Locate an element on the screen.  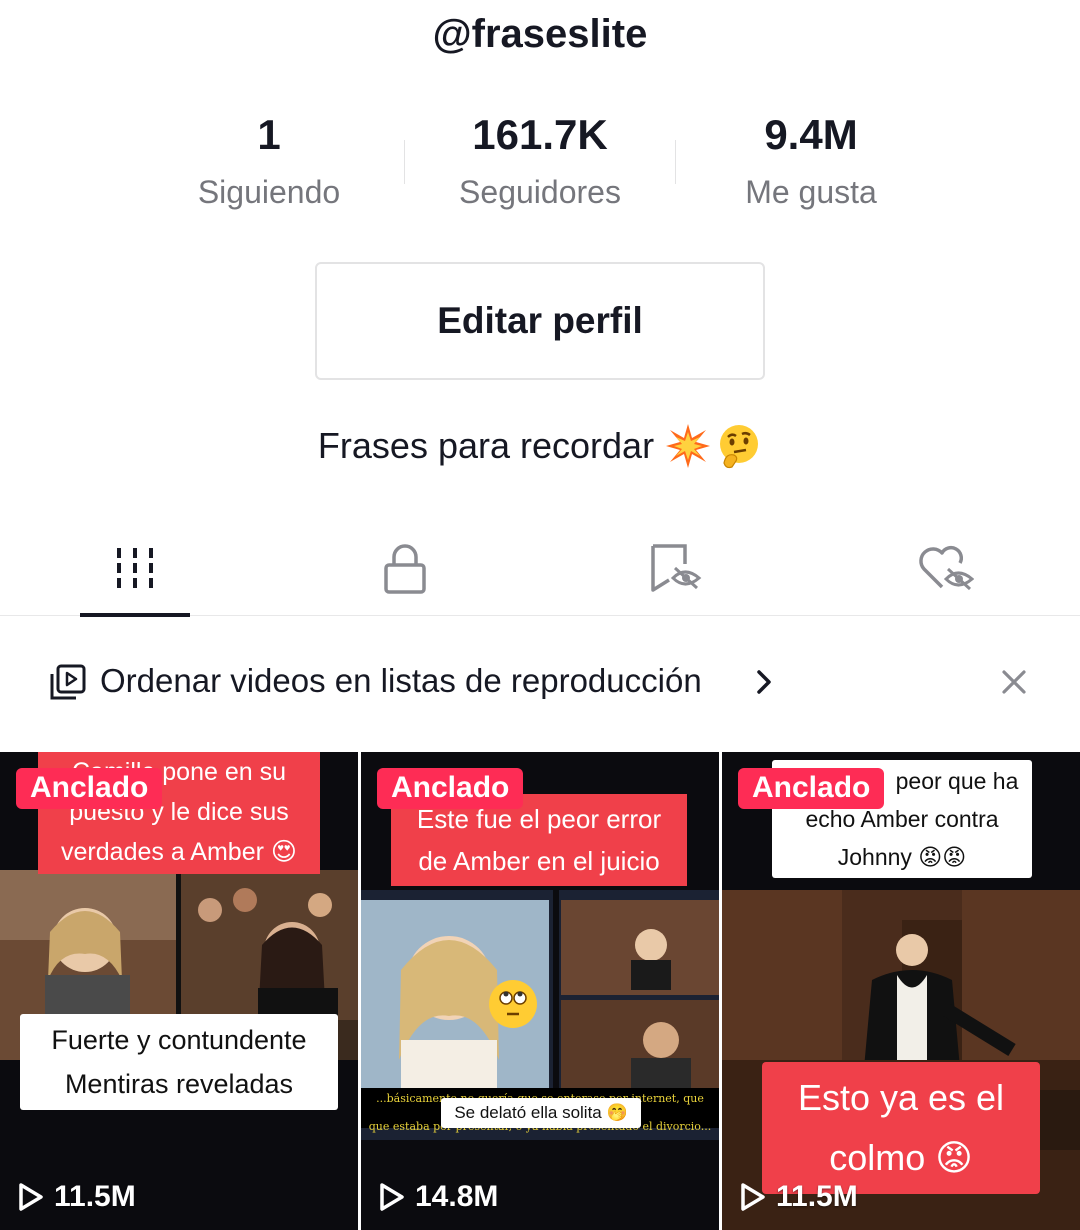
view-count: 14.8M is located at coordinates (438, 1197).